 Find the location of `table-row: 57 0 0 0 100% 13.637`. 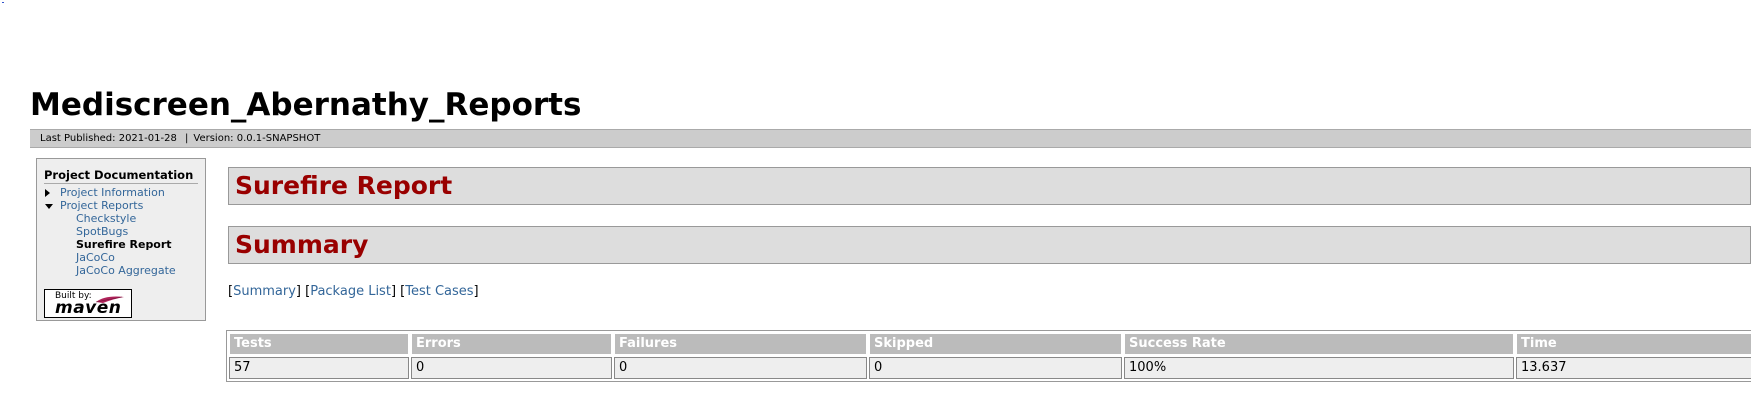

table-row: 57 0 0 0 100% 13.637 is located at coordinates (990, 368).